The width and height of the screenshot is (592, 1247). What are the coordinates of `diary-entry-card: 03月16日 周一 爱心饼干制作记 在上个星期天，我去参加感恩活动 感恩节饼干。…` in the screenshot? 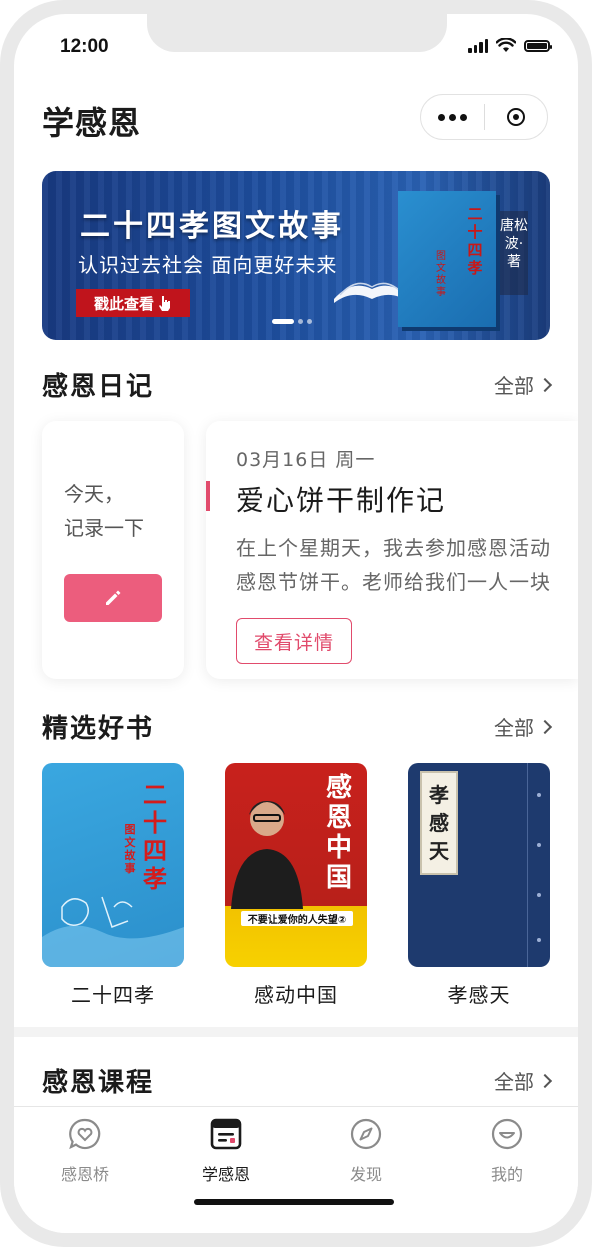 It's located at (392, 550).